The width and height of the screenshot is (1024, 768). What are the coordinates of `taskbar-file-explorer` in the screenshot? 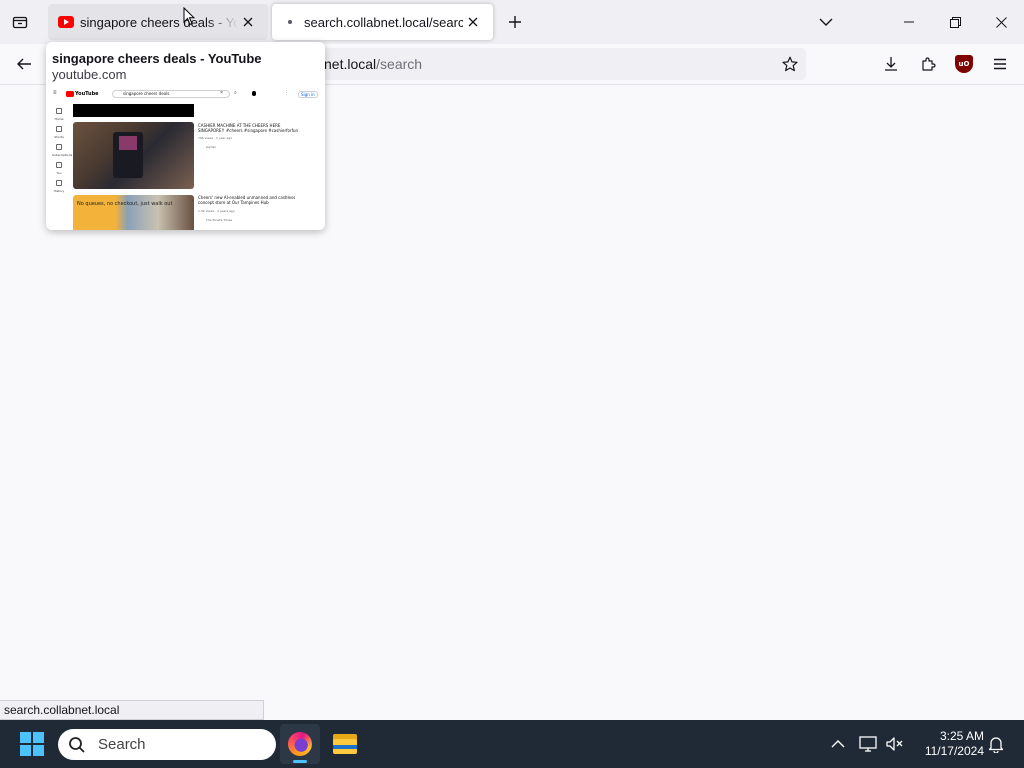 It's located at (345, 744).